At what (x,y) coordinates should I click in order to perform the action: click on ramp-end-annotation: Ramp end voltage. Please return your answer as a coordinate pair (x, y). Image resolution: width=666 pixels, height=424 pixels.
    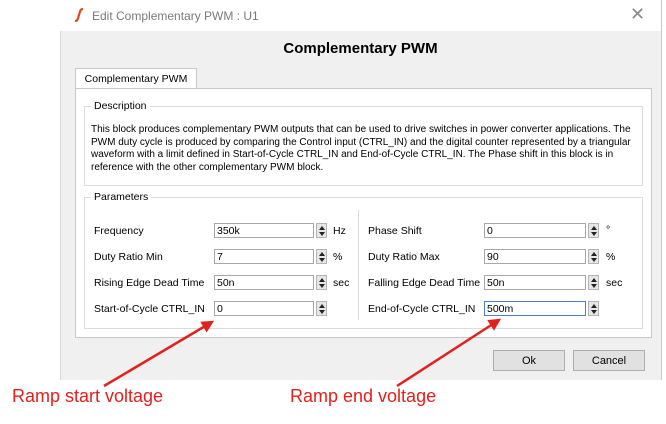
    Looking at the image, I should click on (363, 396).